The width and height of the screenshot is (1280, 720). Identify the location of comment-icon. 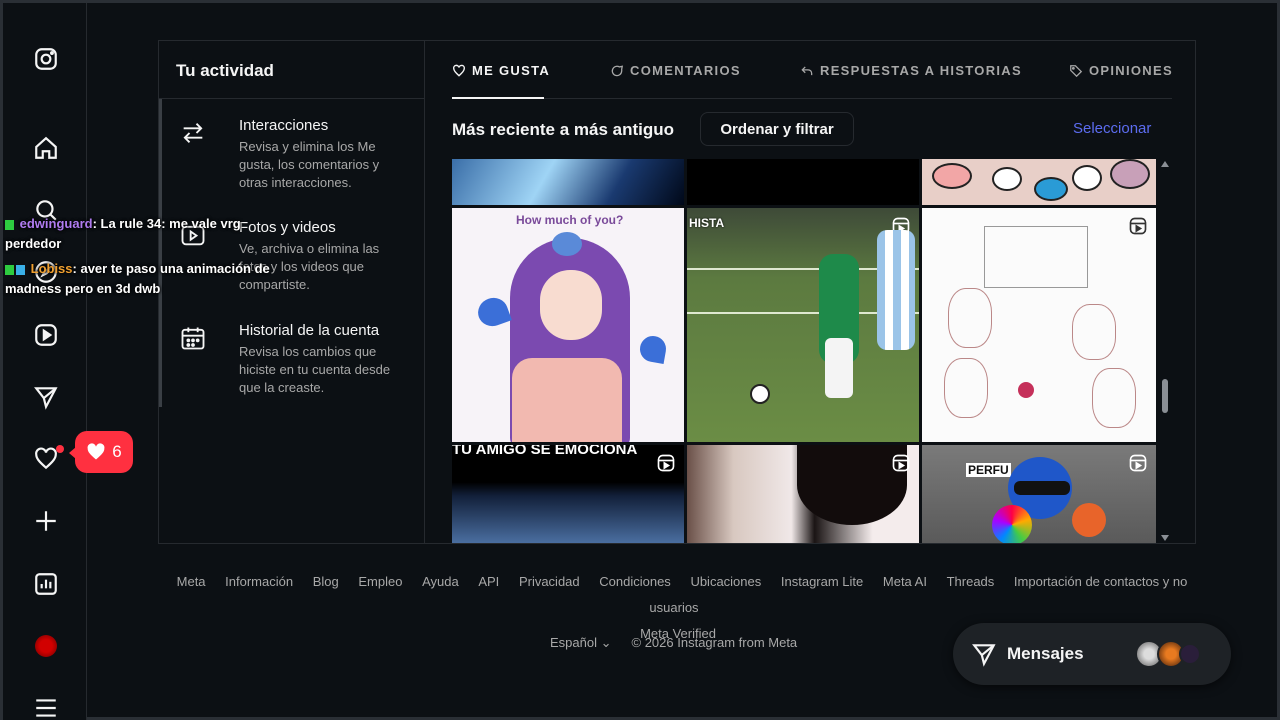
(617, 70).